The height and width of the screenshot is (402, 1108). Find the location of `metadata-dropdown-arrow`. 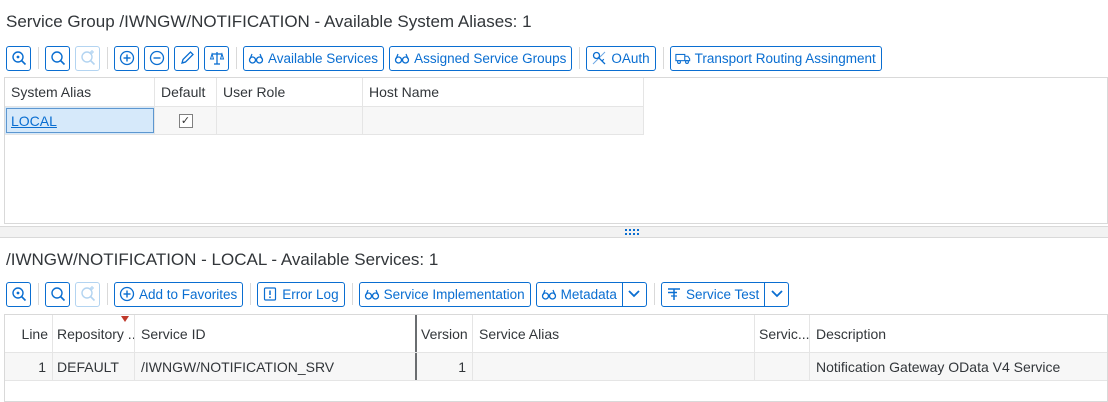

metadata-dropdown-arrow is located at coordinates (633, 294).